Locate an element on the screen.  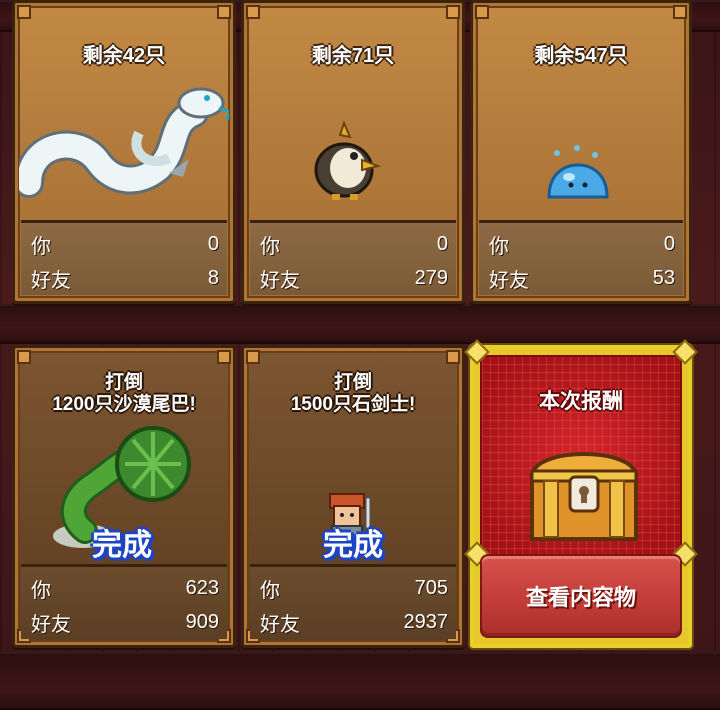
reward-card: 本次报酬 查看内容物 is located at coordinates (581, 493).